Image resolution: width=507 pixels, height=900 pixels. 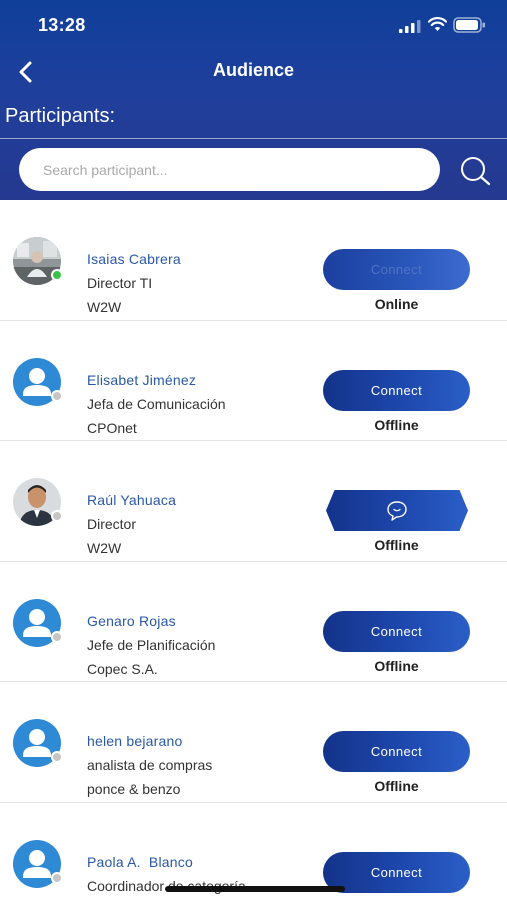 What do you see at coordinates (469, 25) in the screenshot?
I see `battery-icon` at bounding box center [469, 25].